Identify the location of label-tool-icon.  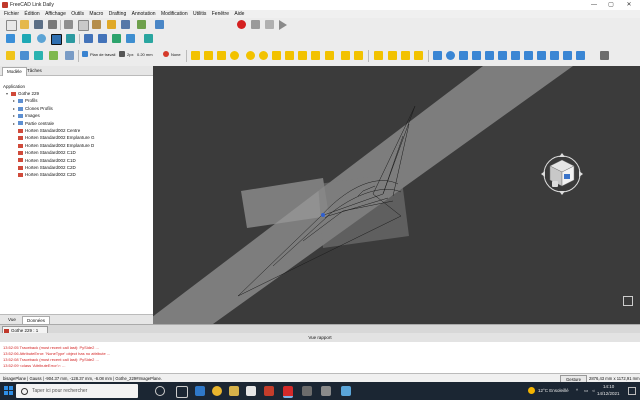
(405, 55).